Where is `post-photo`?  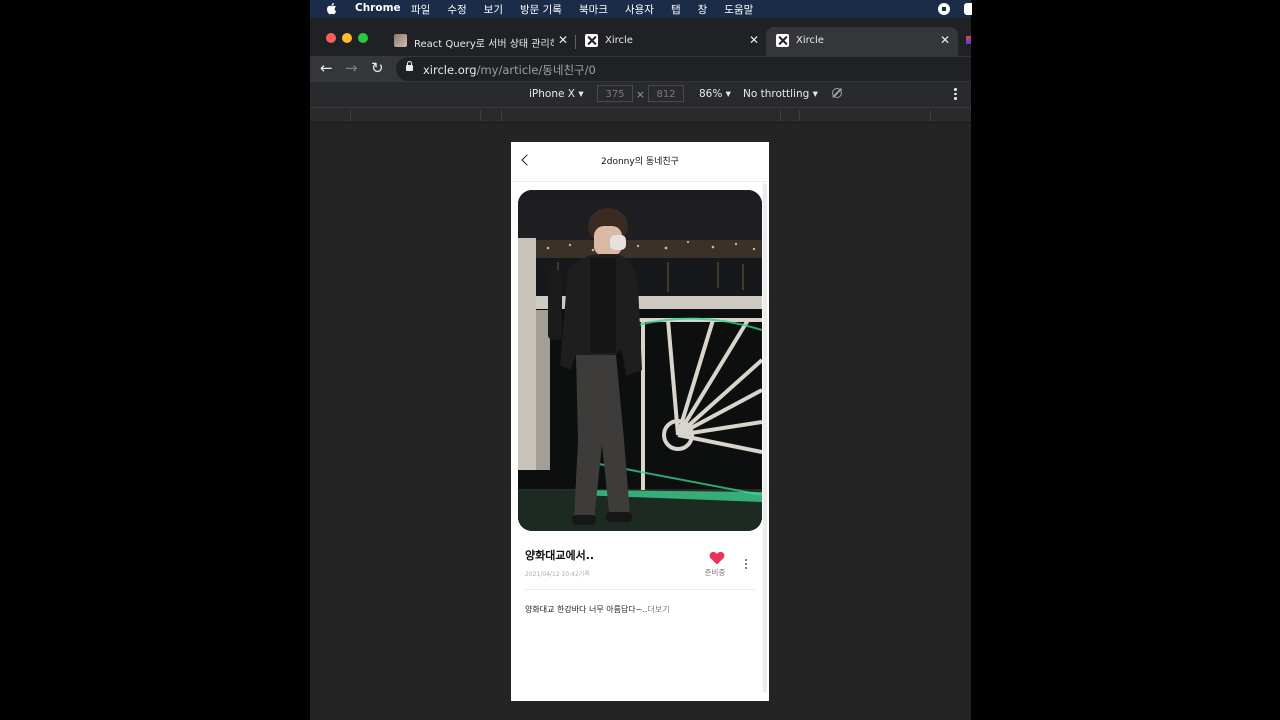 post-photo is located at coordinates (640, 360).